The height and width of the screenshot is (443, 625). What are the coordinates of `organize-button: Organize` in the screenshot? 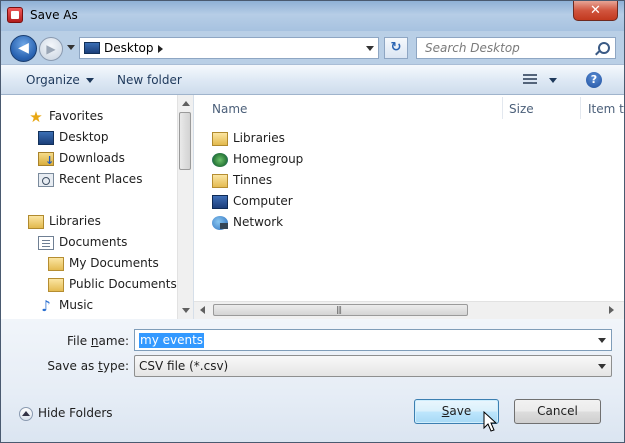 It's located at (60, 80).